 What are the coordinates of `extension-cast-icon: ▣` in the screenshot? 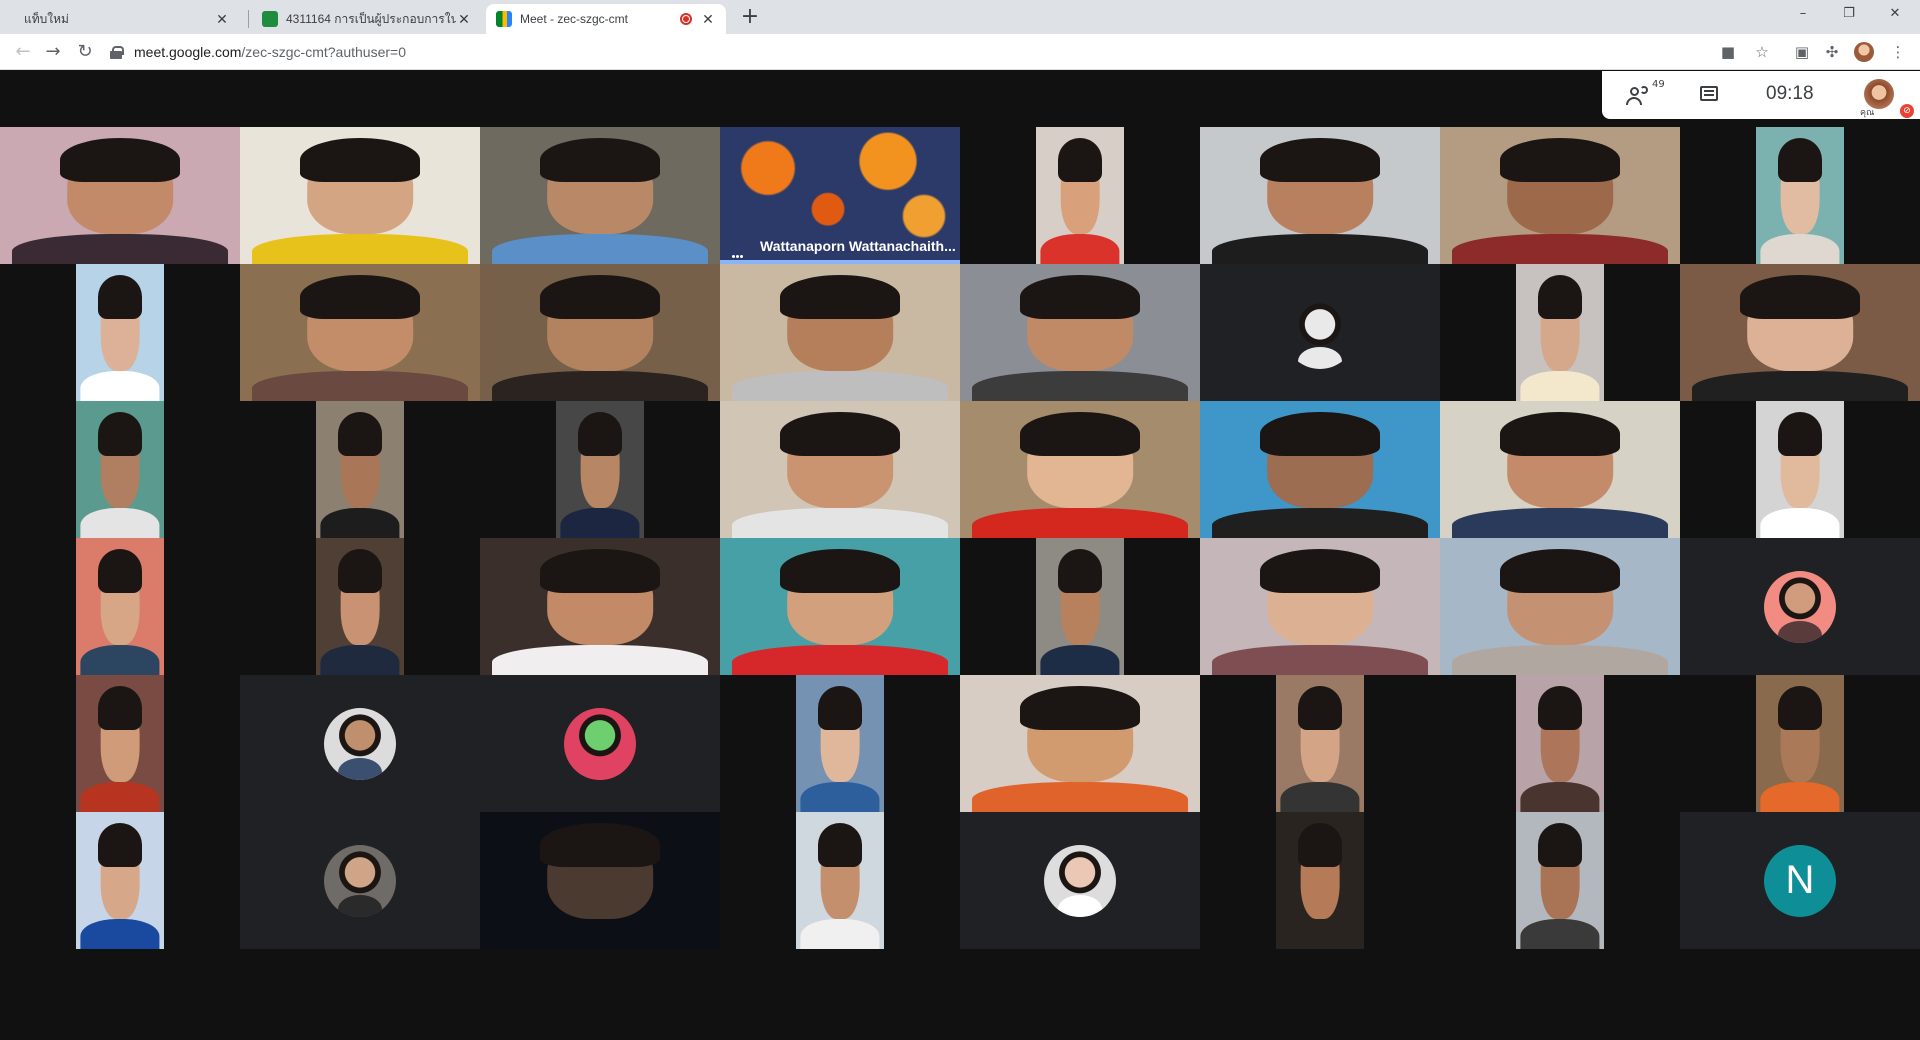 It's located at (1802, 52).